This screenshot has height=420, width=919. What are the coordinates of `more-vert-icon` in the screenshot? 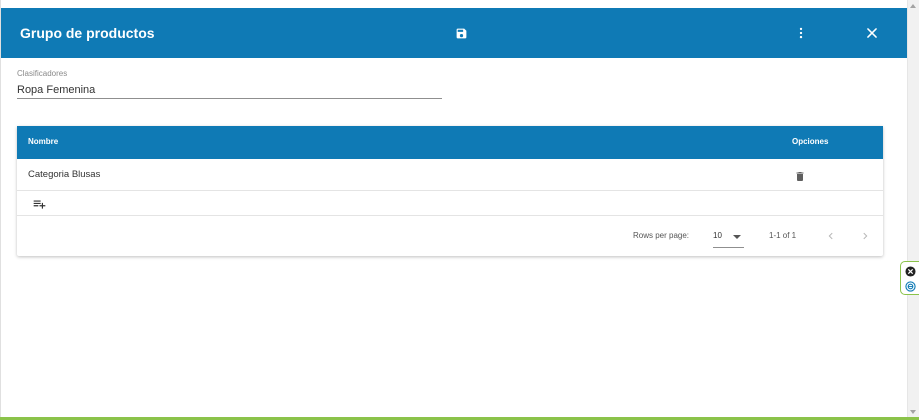 It's located at (801, 33).